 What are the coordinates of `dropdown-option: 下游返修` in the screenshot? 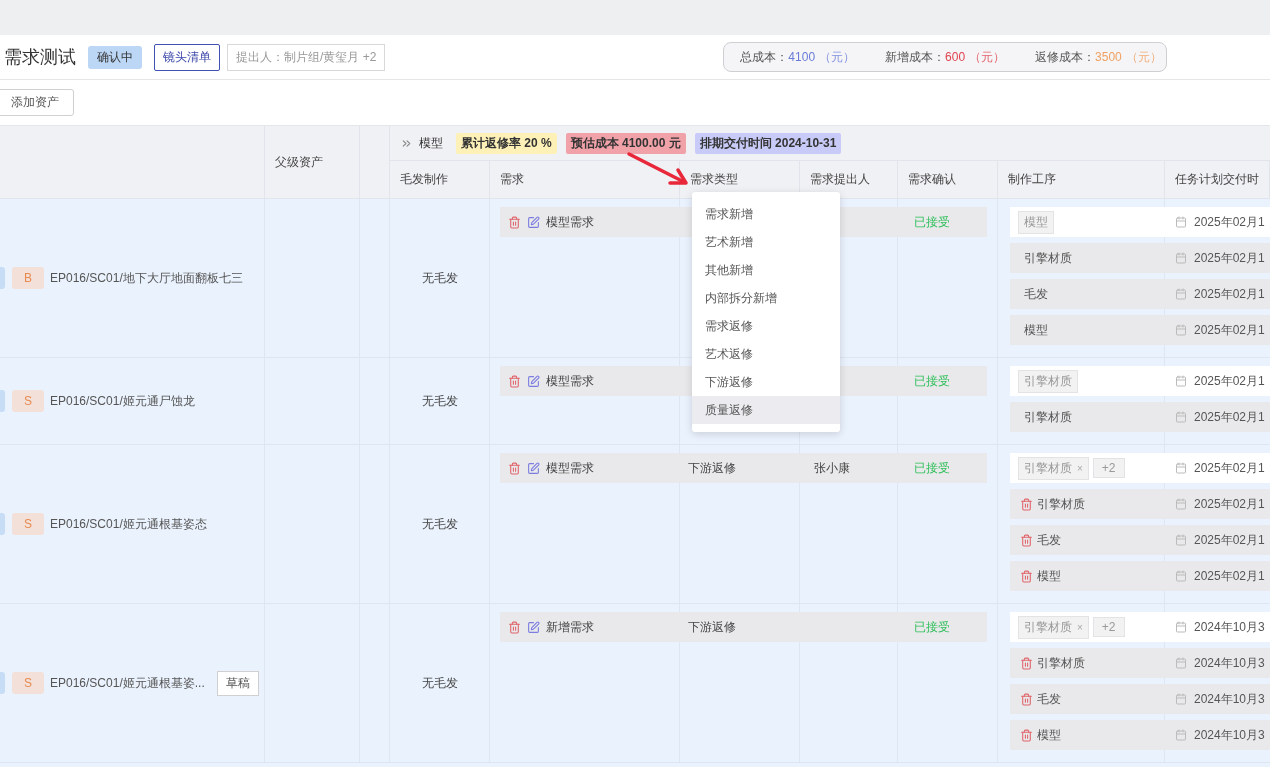 It's located at (766, 382).